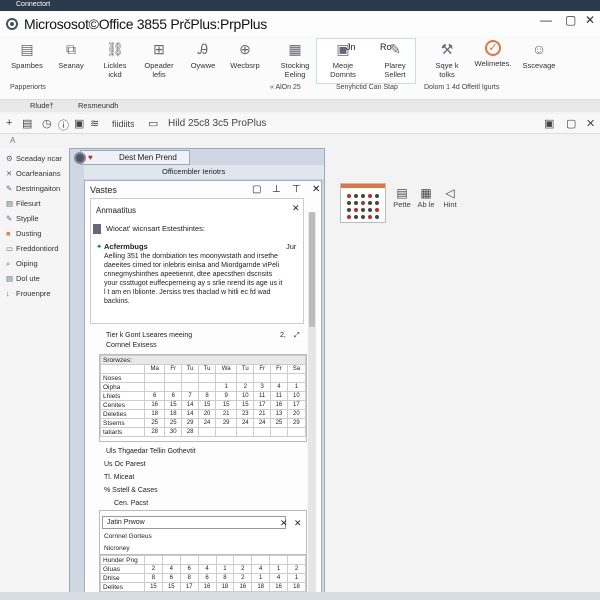 Image resolution: width=600 pixels, height=600 pixels. I want to click on ribbon-button-open: ⊞ Opeader lefis, so click(159, 59).